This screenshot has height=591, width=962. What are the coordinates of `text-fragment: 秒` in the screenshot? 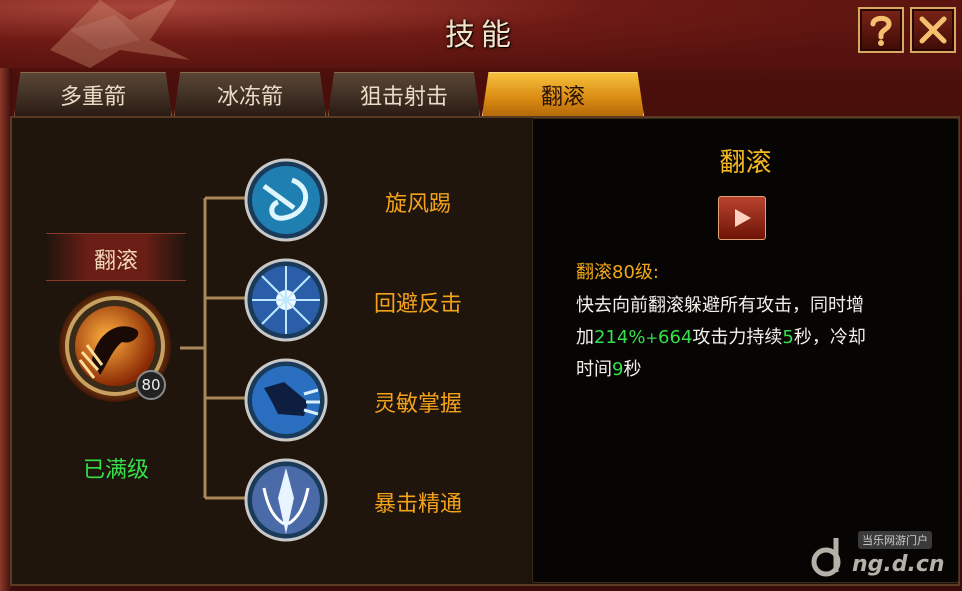 It's located at (632, 369).